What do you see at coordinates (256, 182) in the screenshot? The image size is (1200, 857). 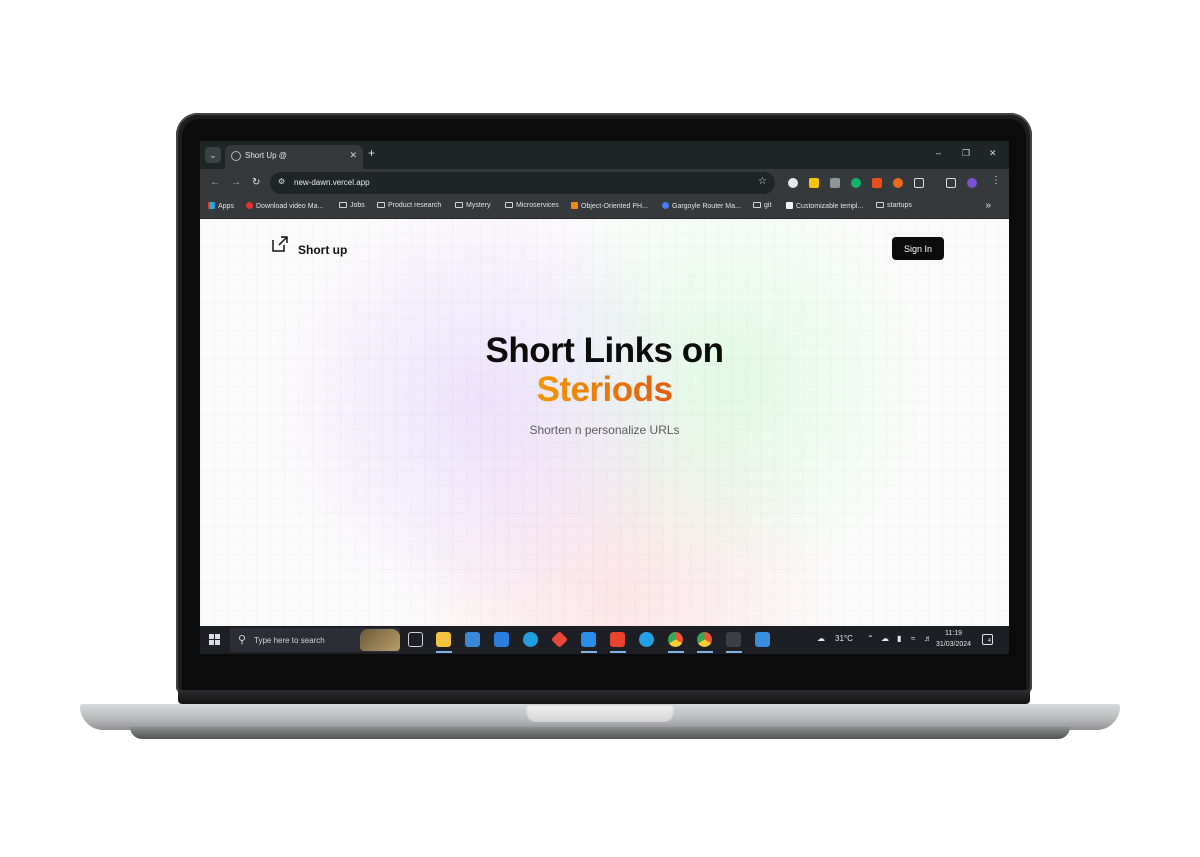 I see `reload-icon: ↻` at bounding box center [256, 182].